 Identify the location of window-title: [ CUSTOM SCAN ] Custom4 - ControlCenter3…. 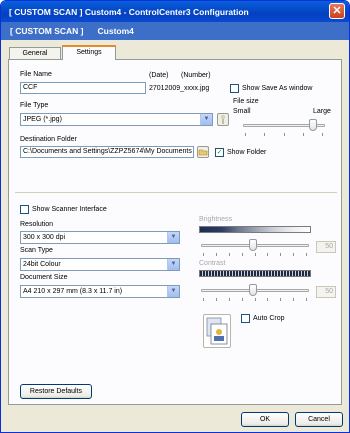
(129, 11).